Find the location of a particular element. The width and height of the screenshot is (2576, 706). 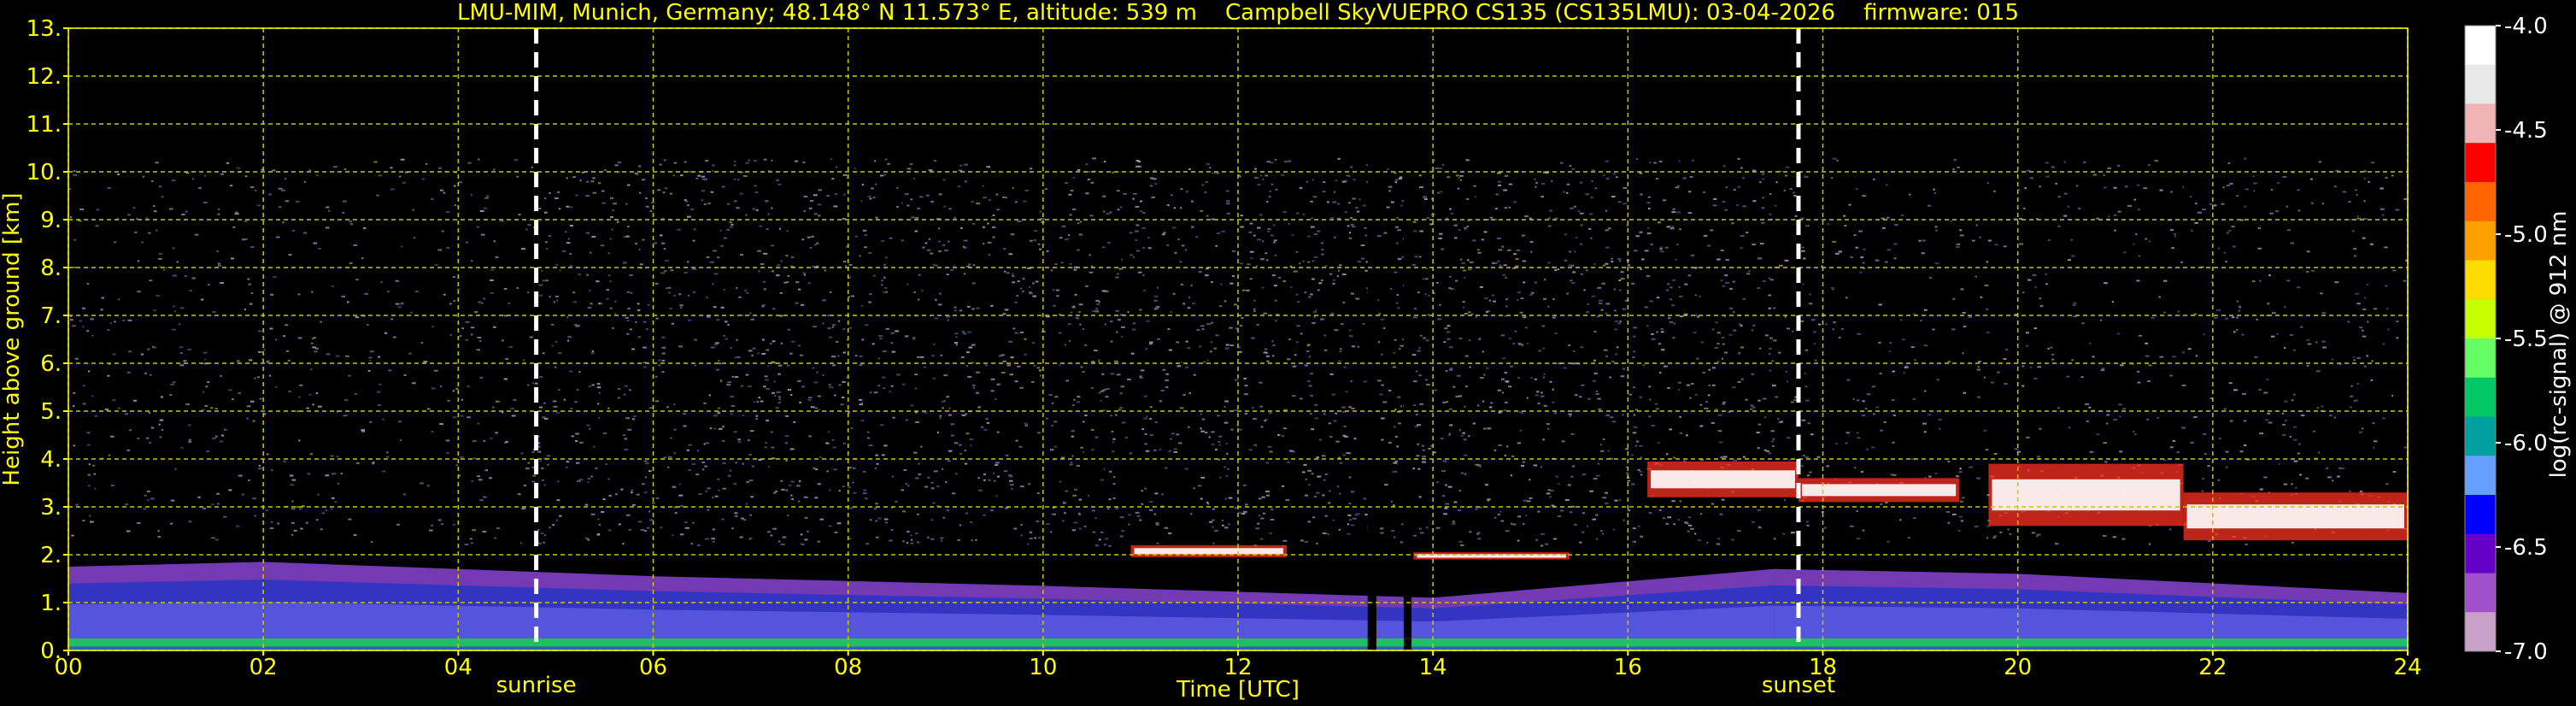

colorbar-tick-label: -4.0 is located at coordinates (2526, 26).